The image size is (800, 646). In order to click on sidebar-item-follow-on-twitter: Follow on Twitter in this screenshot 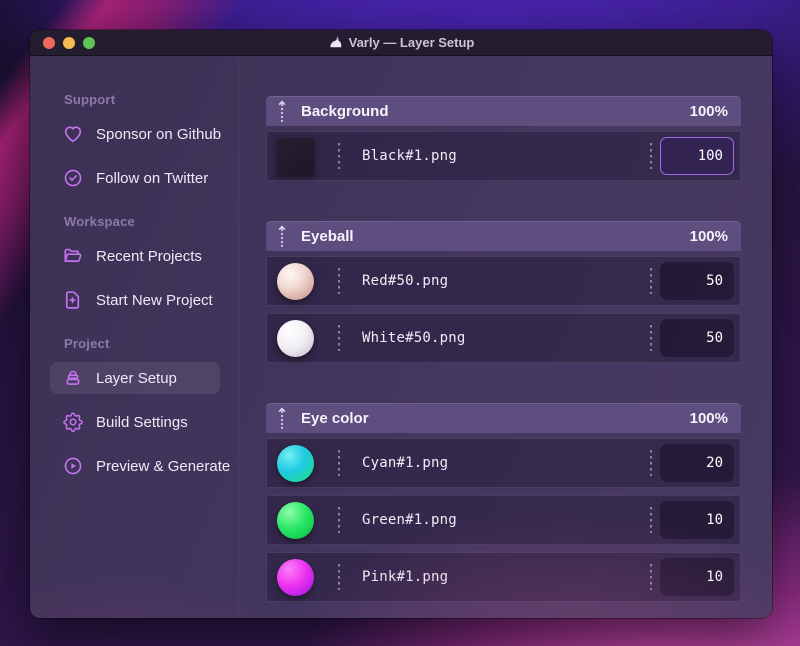, I will do `click(135, 178)`.